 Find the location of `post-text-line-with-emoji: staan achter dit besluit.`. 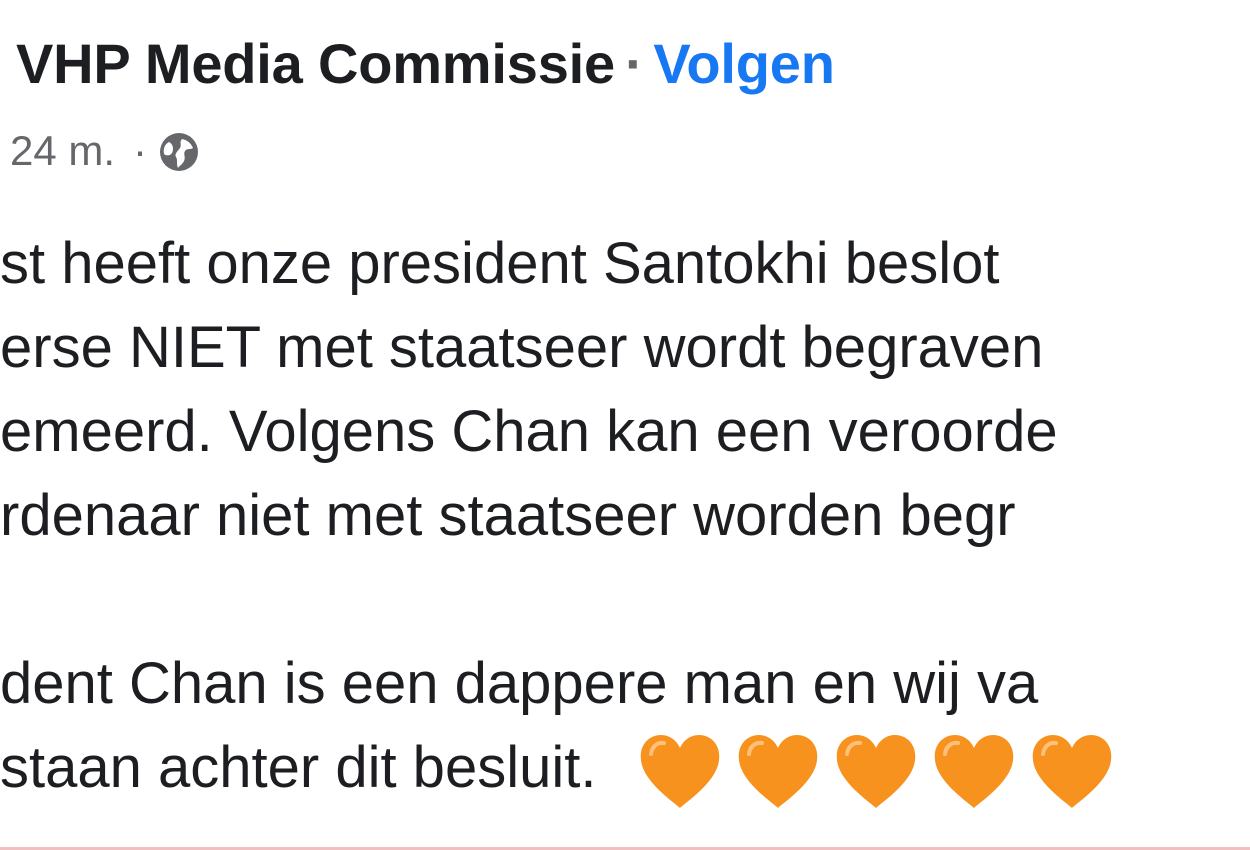

post-text-line-with-emoji: staan achter dit besluit. is located at coordinates (625, 768).